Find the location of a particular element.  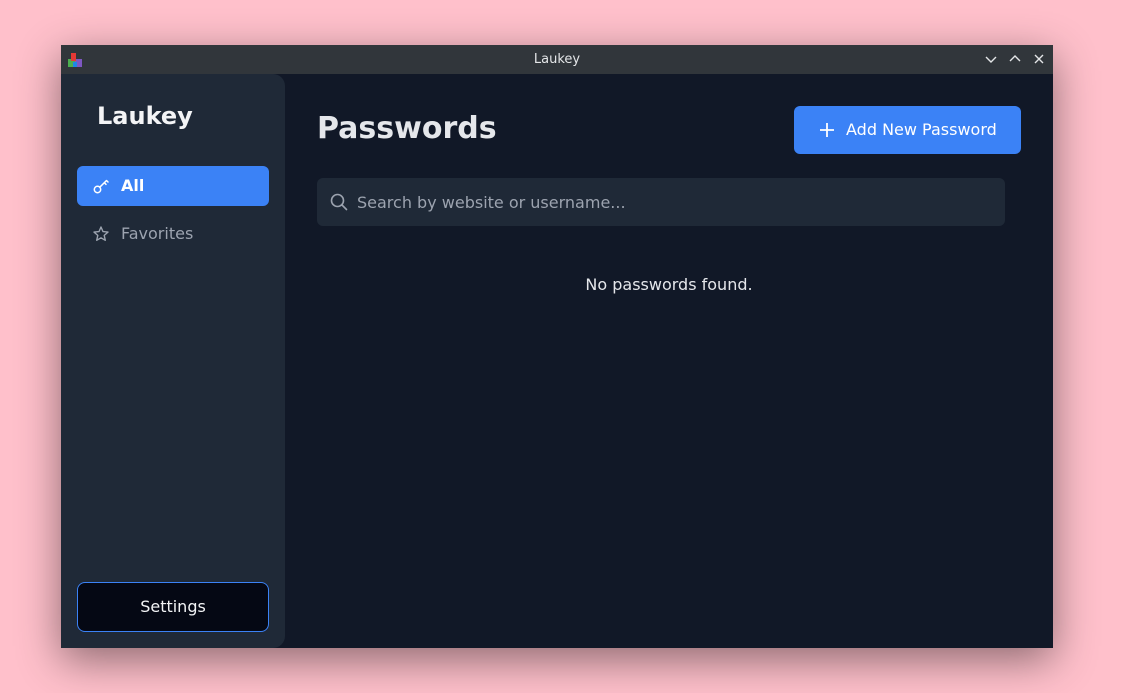

close-icon is located at coordinates (1039, 59).